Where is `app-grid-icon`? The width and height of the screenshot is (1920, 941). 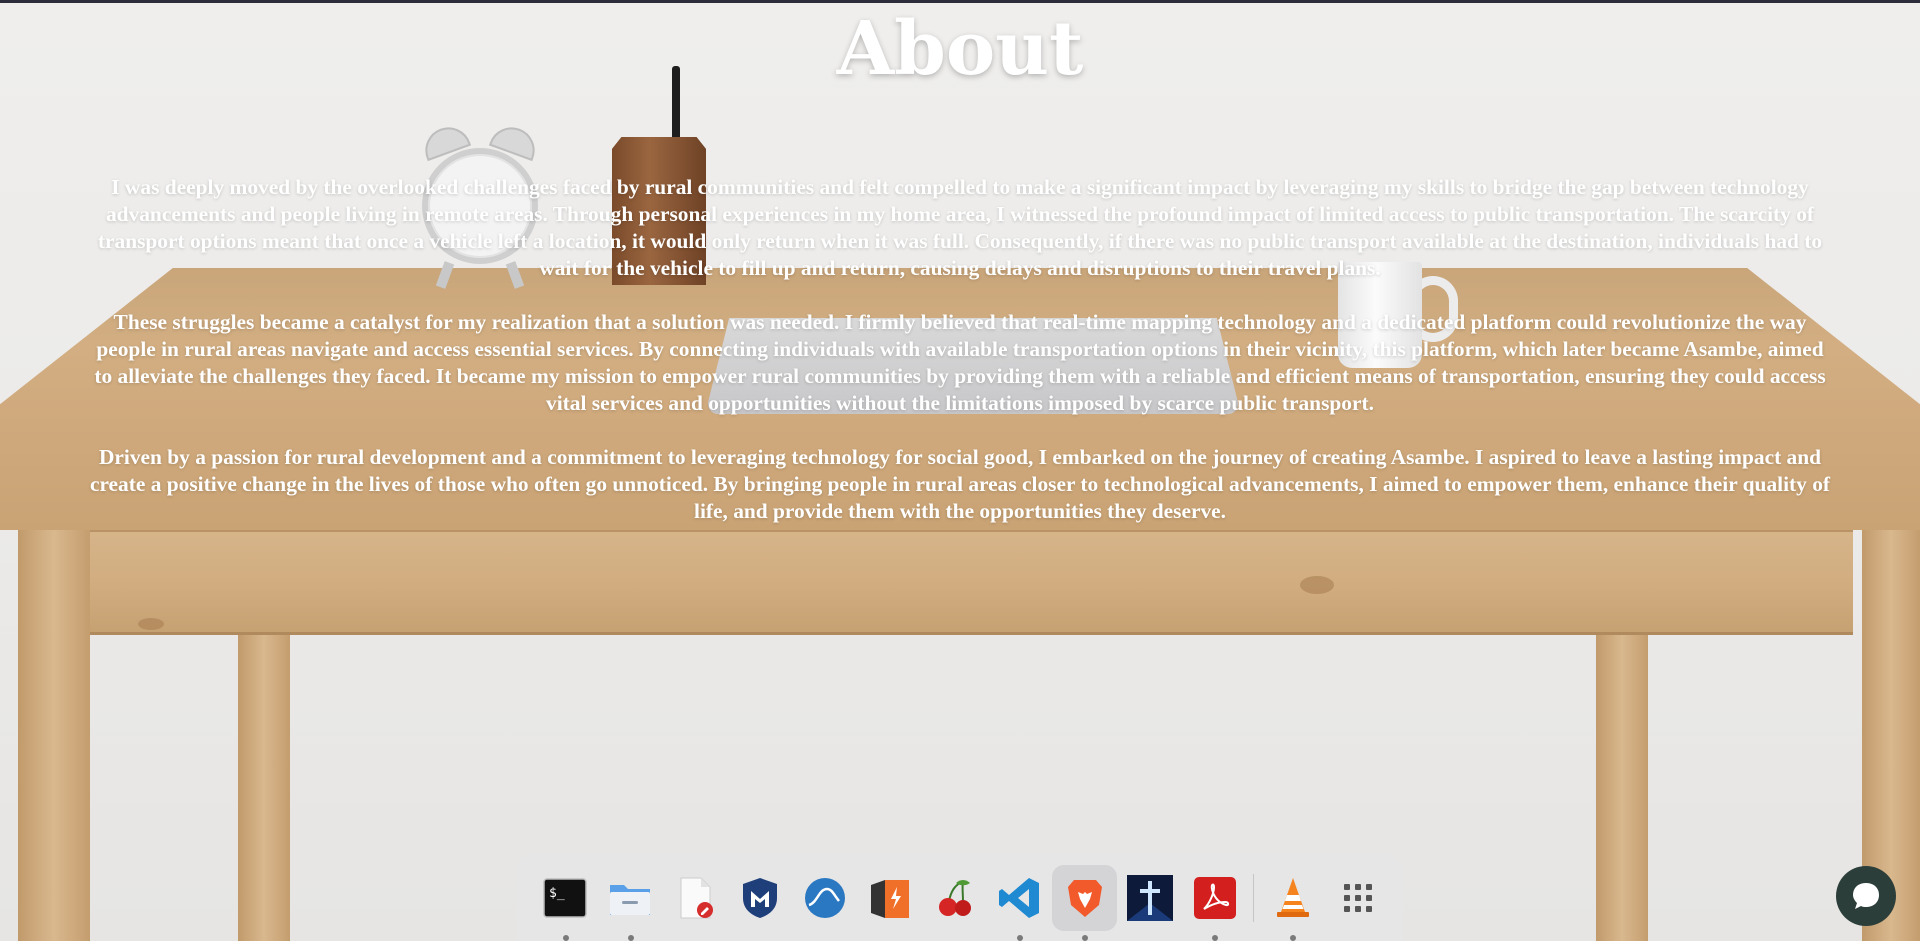
app-grid-icon is located at coordinates (1357, 897).